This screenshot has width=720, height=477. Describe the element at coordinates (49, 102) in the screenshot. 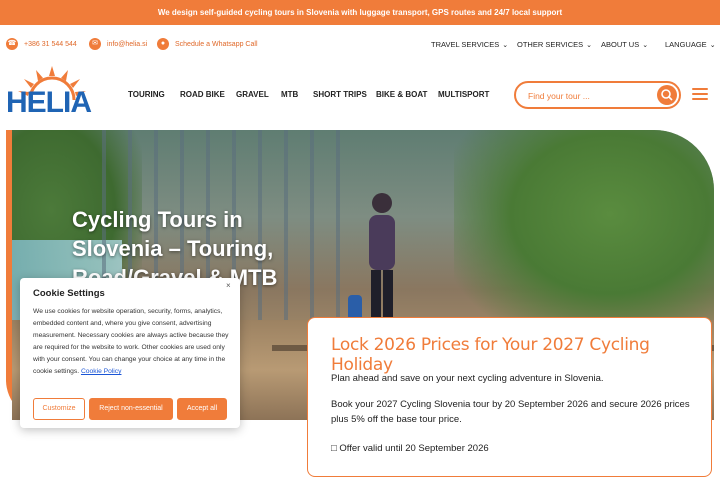

I see `logo-text: HELIA` at that location.